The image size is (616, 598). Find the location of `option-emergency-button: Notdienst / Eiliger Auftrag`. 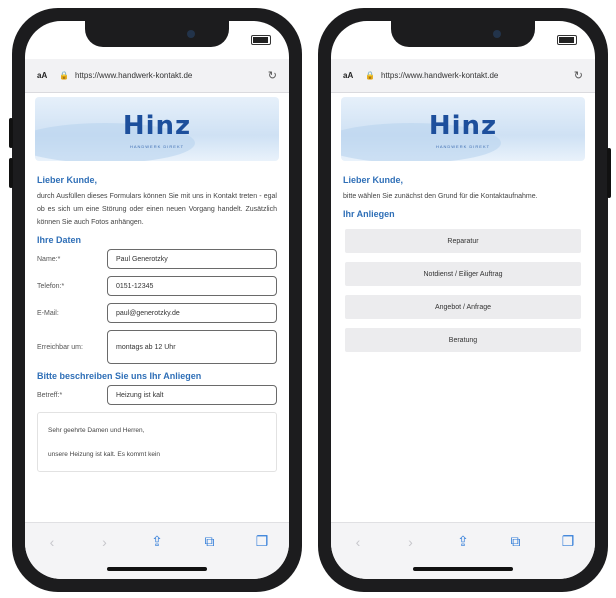

option-emergency-button: Notdienst / Eiliger Auftrag is located at coordinates (463, 274).